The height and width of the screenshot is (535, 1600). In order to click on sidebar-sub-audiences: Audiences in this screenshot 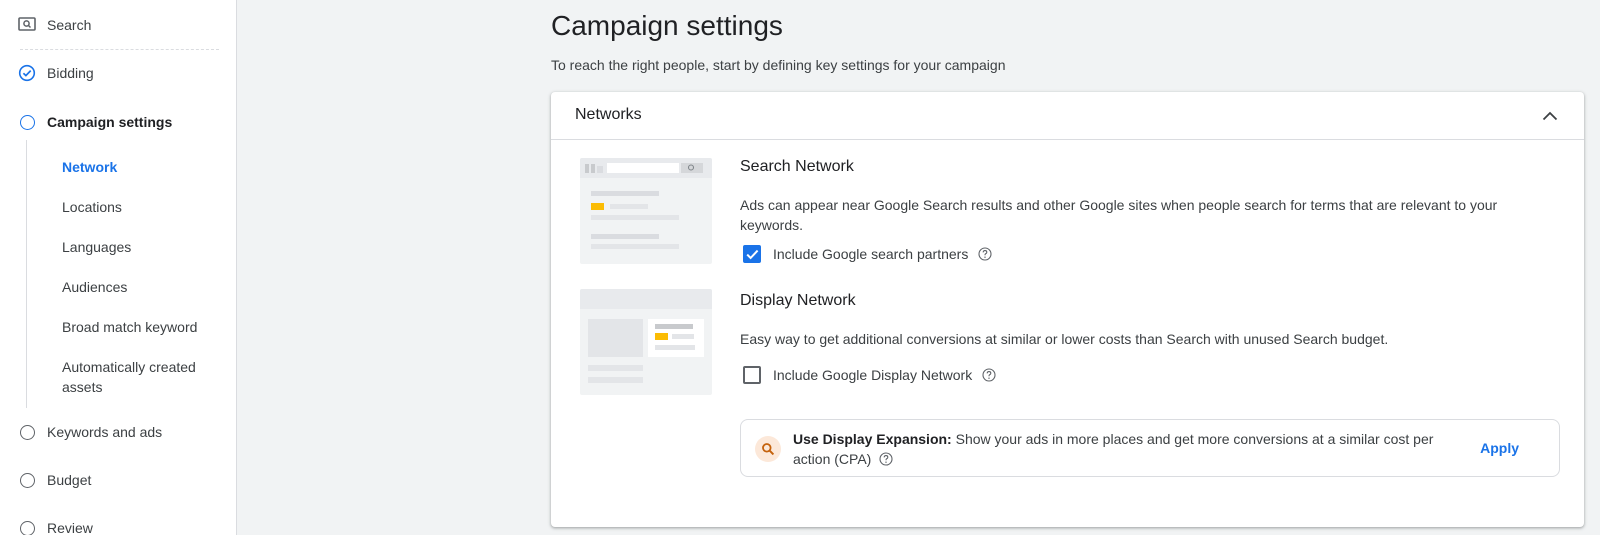, I will do `click(142, 287)`.